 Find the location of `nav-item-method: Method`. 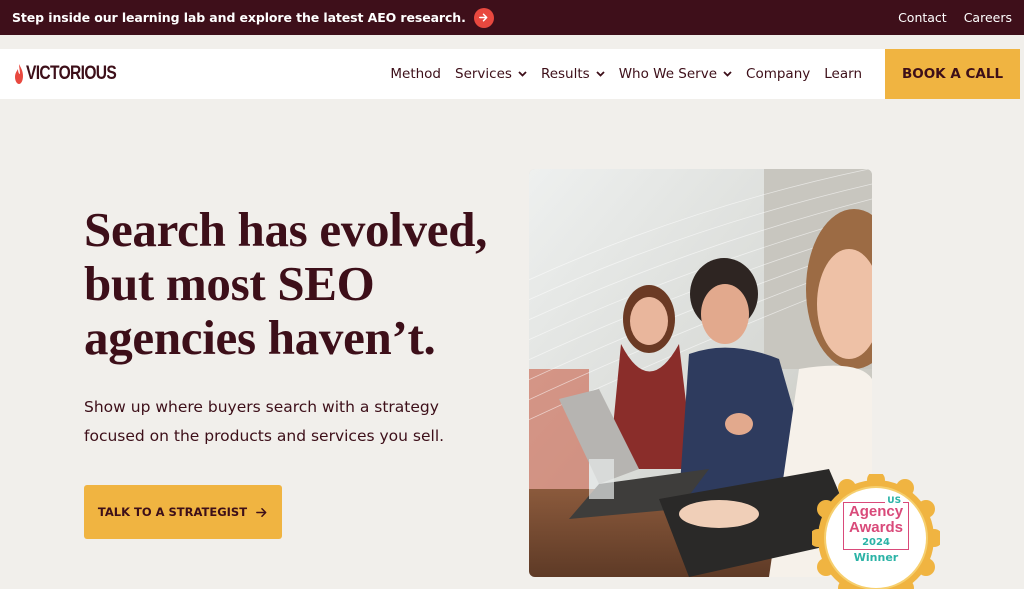

nav-item-method: Method is located at coordinates (415, 74).